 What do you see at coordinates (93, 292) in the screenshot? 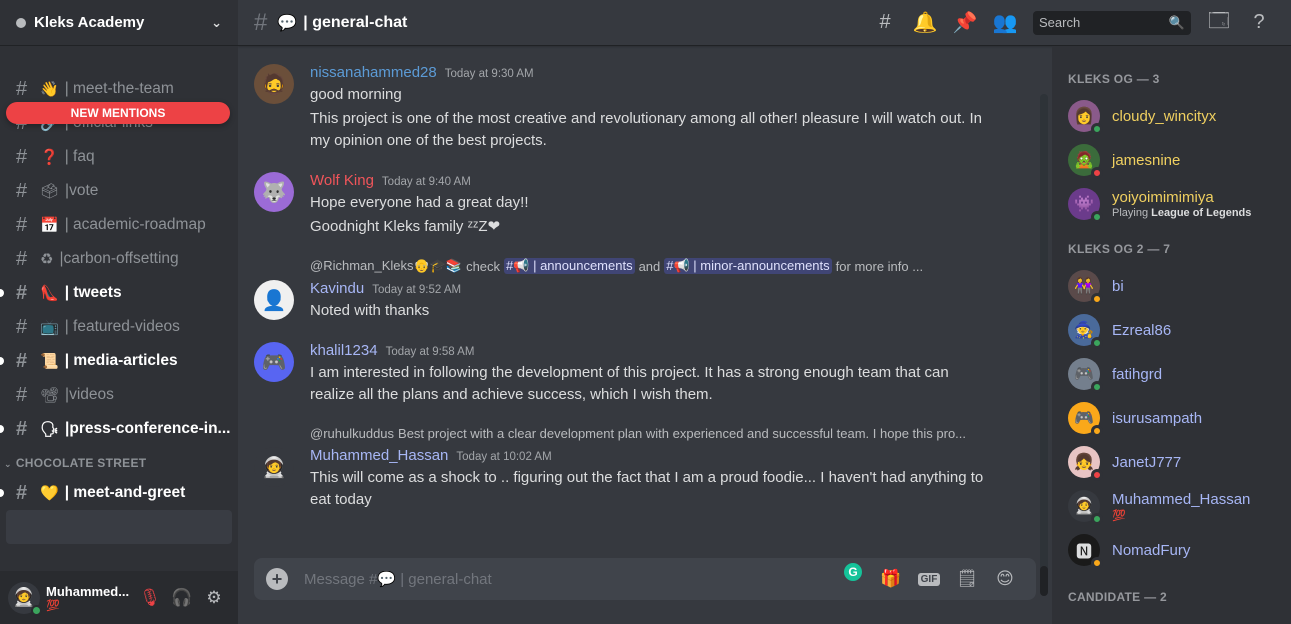
I see `channel-label: | tweets` at bounding box center [93, 292].